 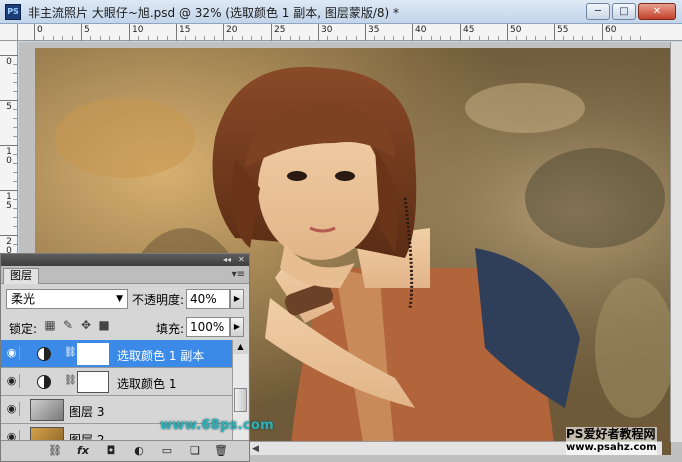 I want to click on fill-input: 100%, so click(x=208, y=327).